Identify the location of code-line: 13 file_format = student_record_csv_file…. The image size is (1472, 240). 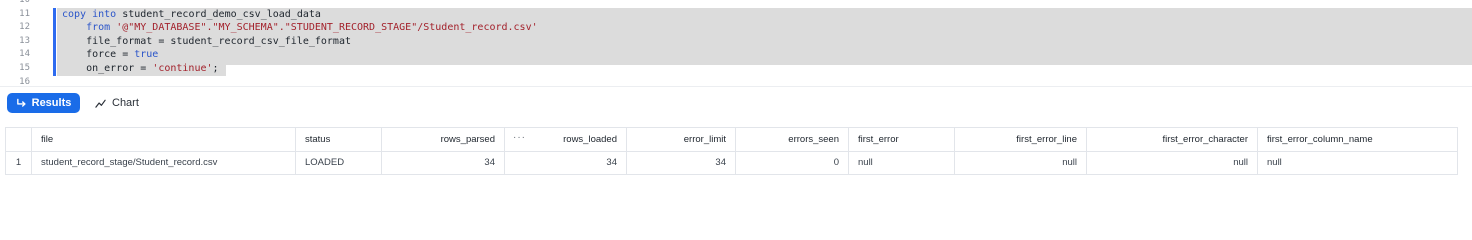
(736, 41).